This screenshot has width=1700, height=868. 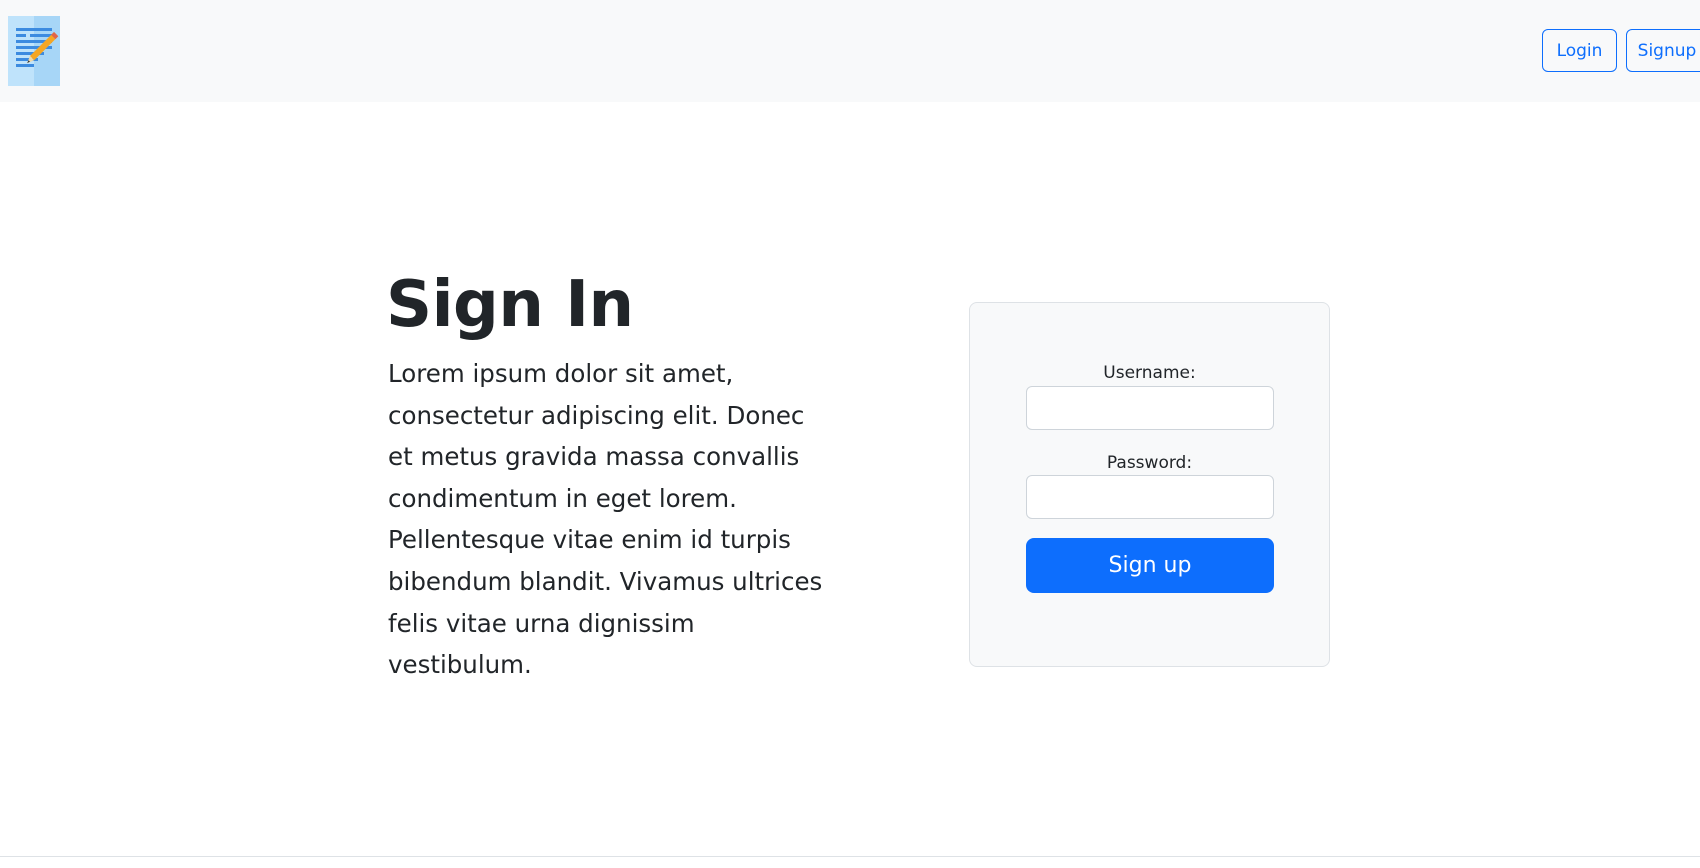 What do you see at coordinates (1150, 408) in the screenshot?
I see `username-input` at bounding box center [1150, 408].